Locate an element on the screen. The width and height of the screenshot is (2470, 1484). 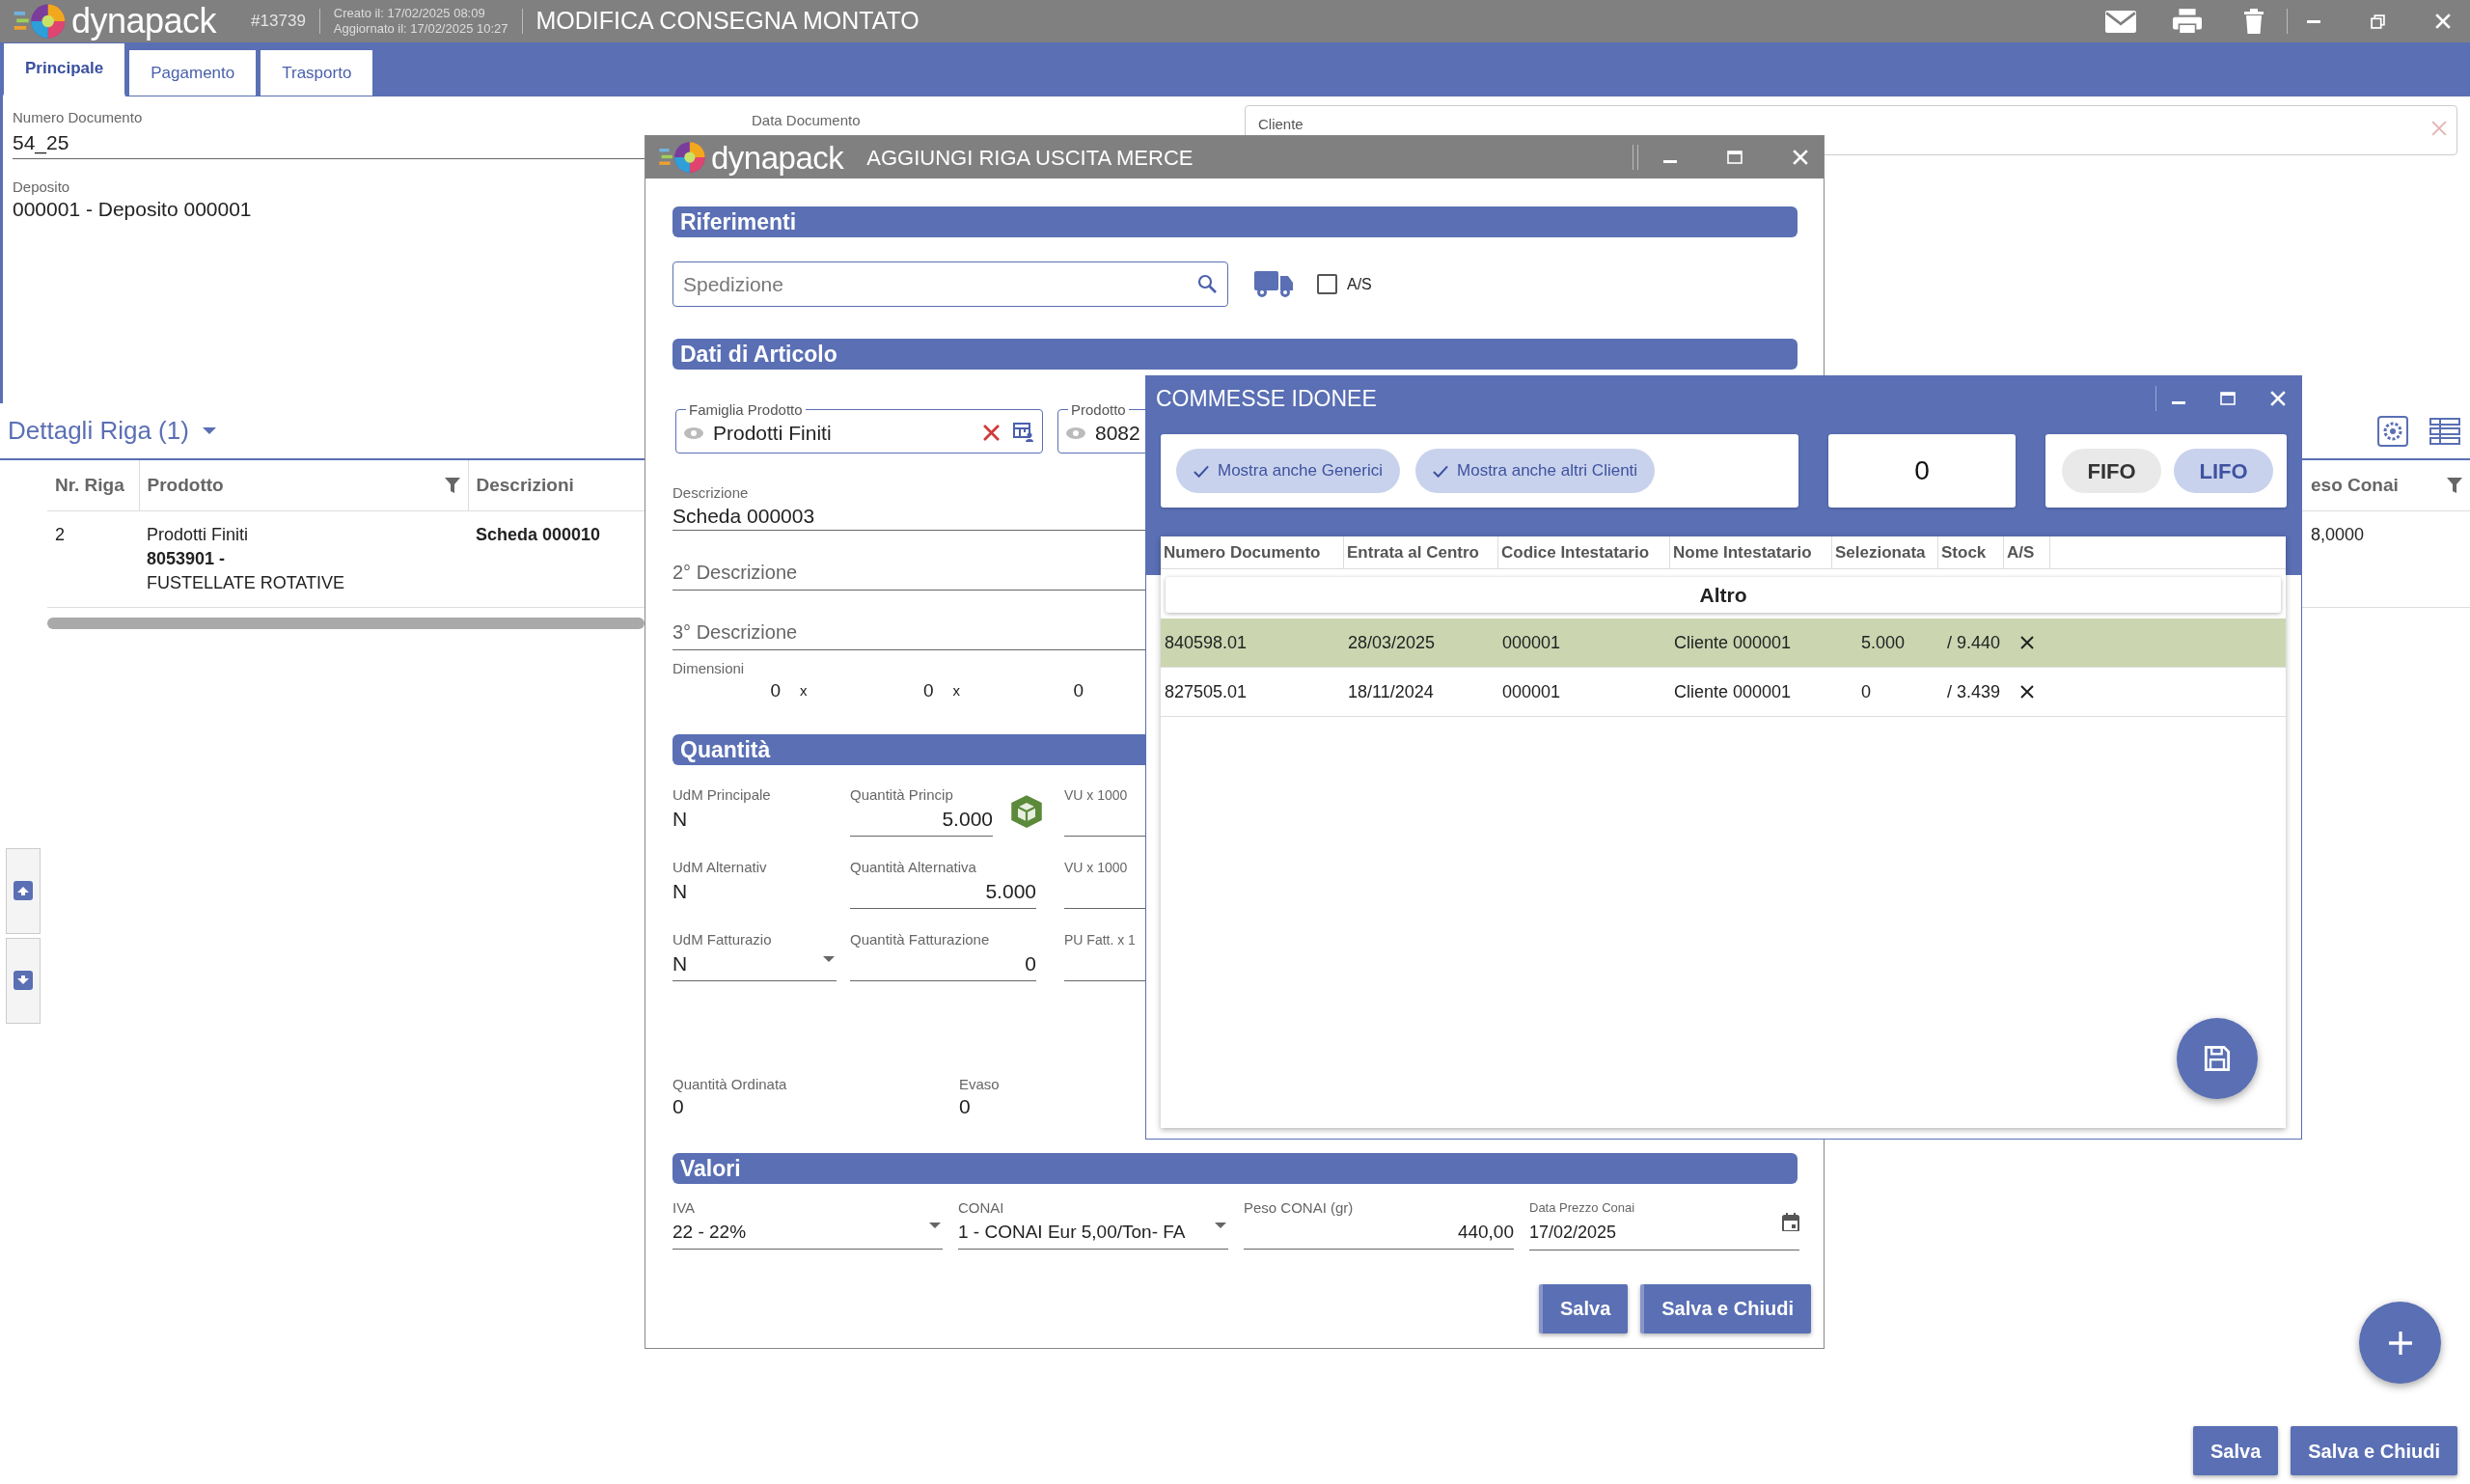
print-icon is located at coordinates (2187, 21).